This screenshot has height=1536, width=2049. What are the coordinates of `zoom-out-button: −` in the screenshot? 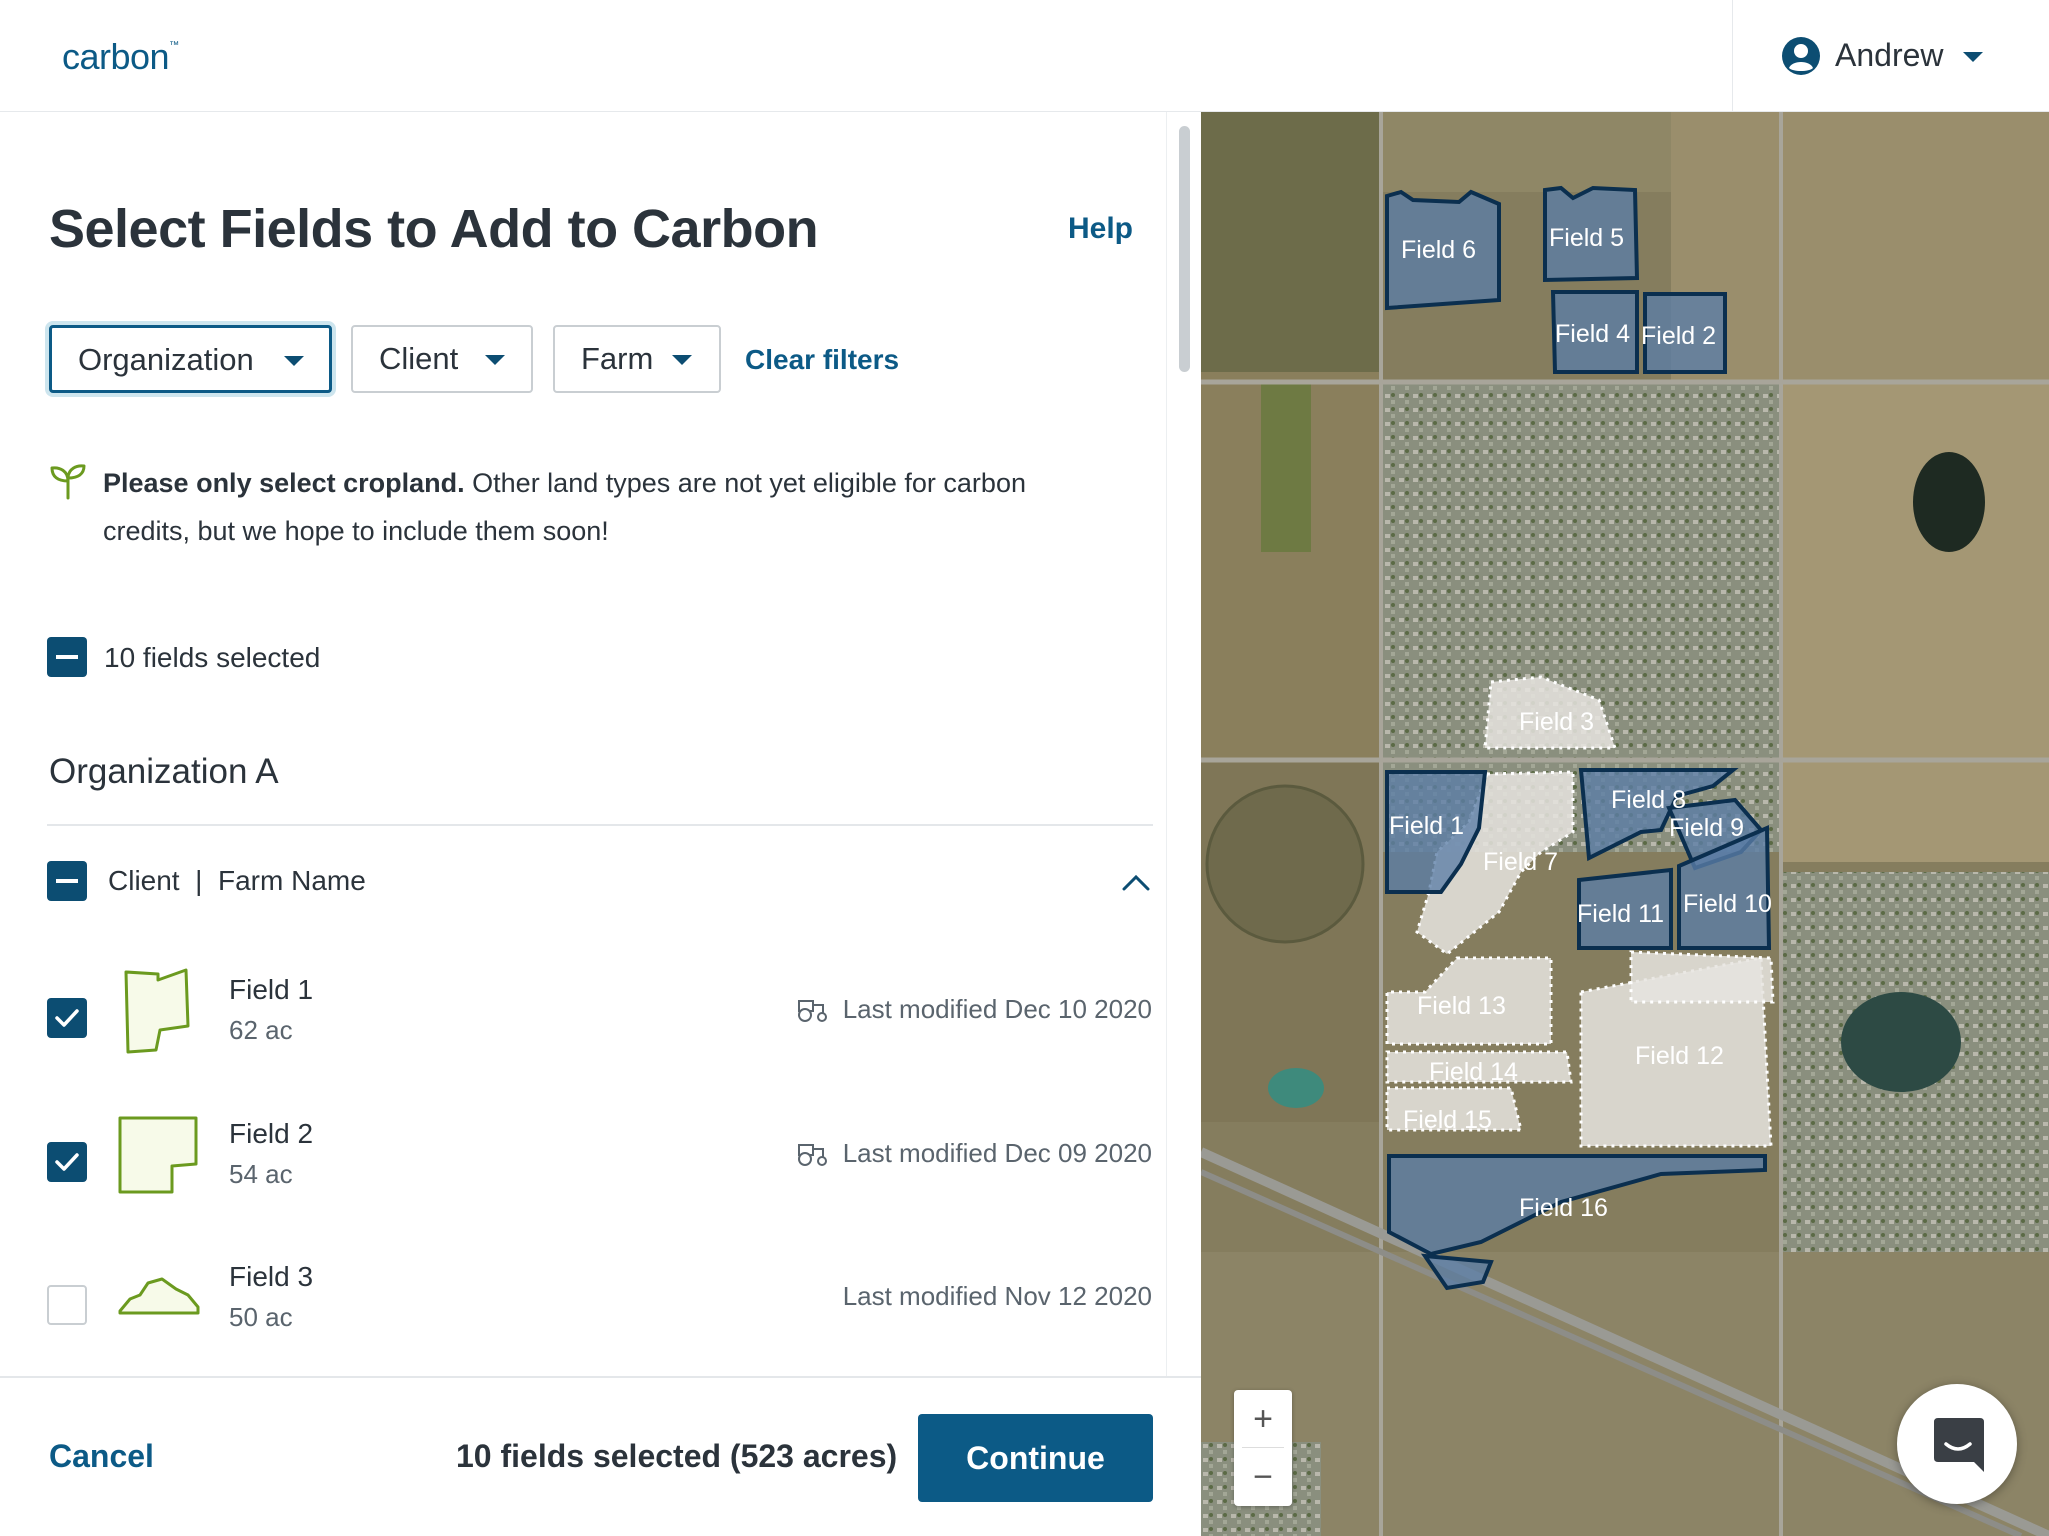 It's located at (1263, 1477).